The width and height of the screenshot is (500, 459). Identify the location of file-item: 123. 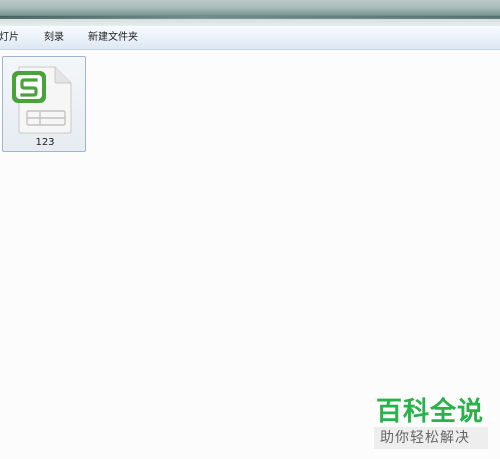
(44, 104).